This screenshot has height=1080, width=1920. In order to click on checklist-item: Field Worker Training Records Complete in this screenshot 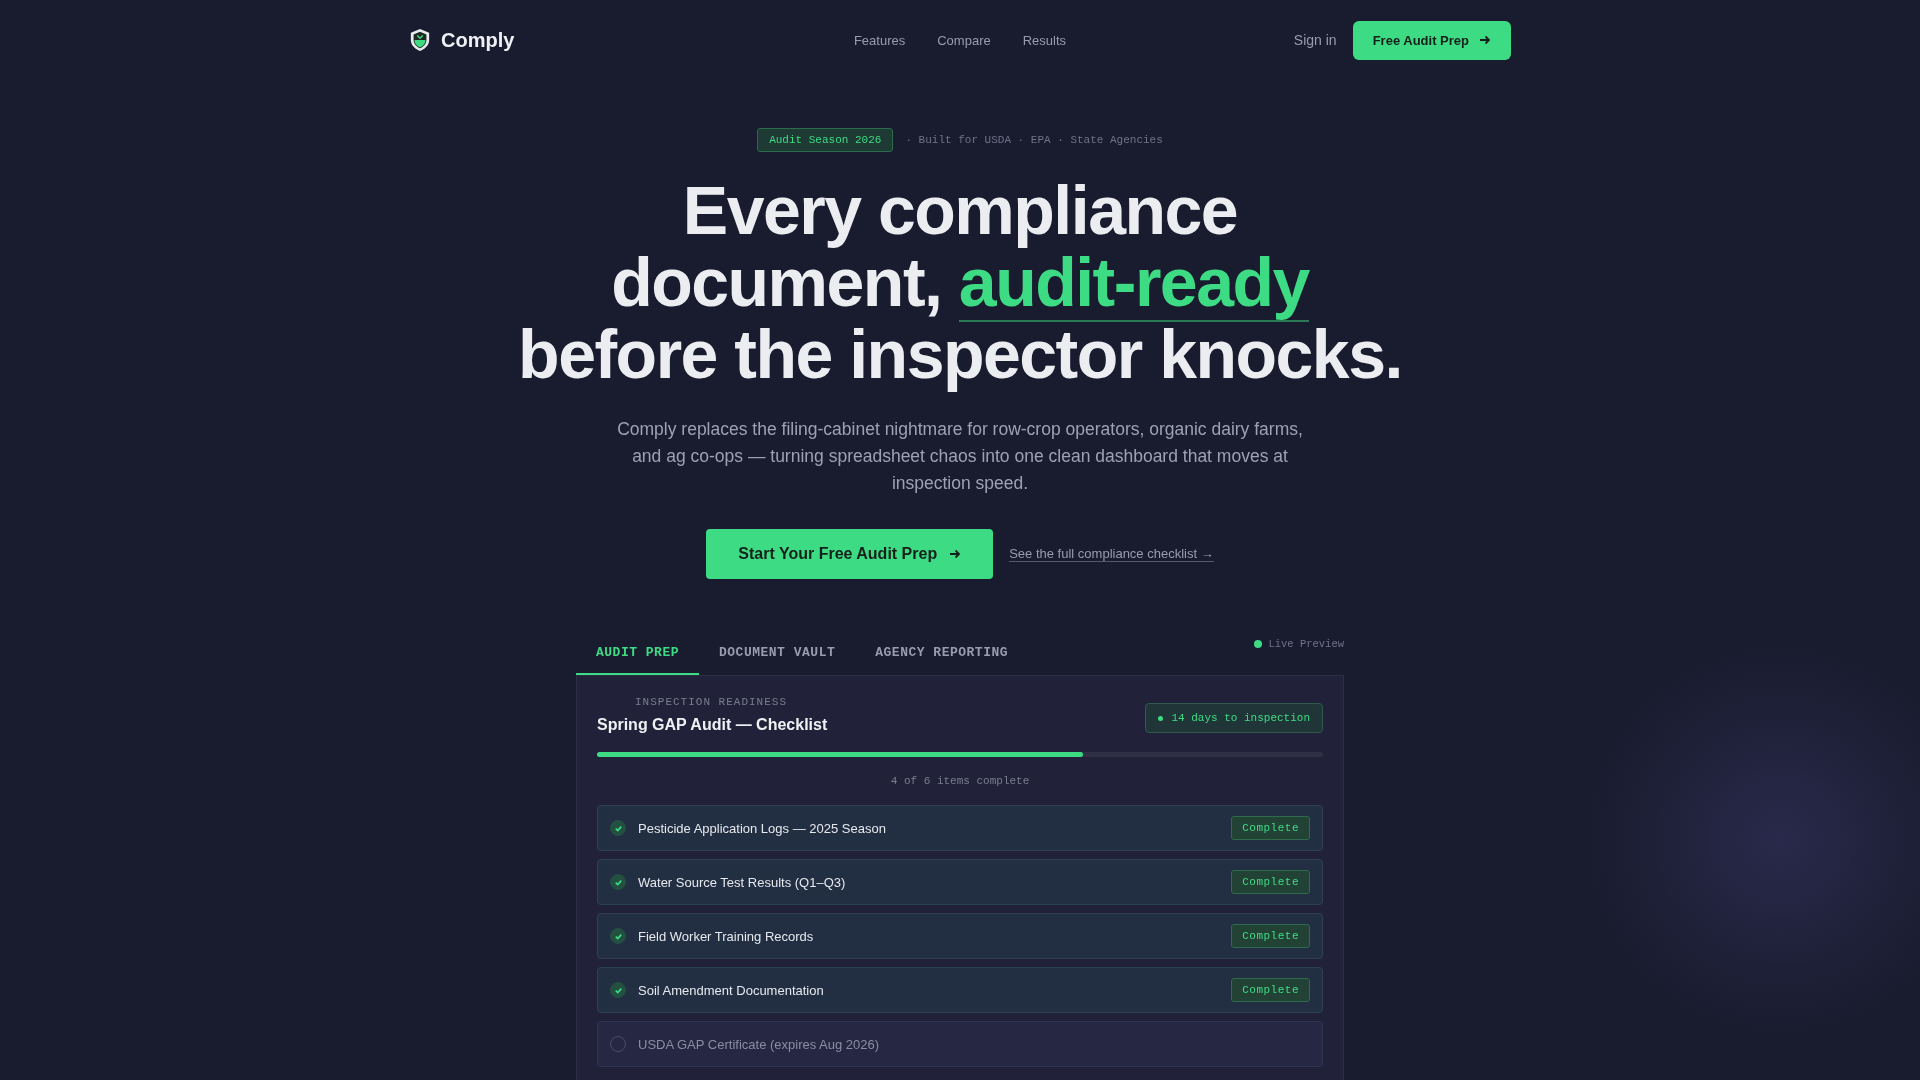, I will do `click(960, 936)`.